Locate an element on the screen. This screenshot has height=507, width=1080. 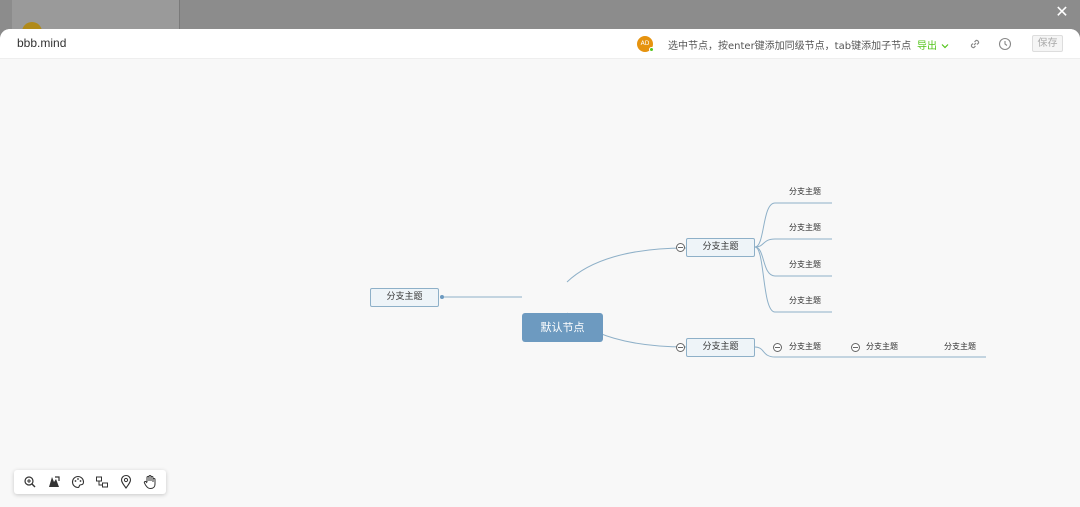
export-button: 导出 is located at coordinates (933, 44).